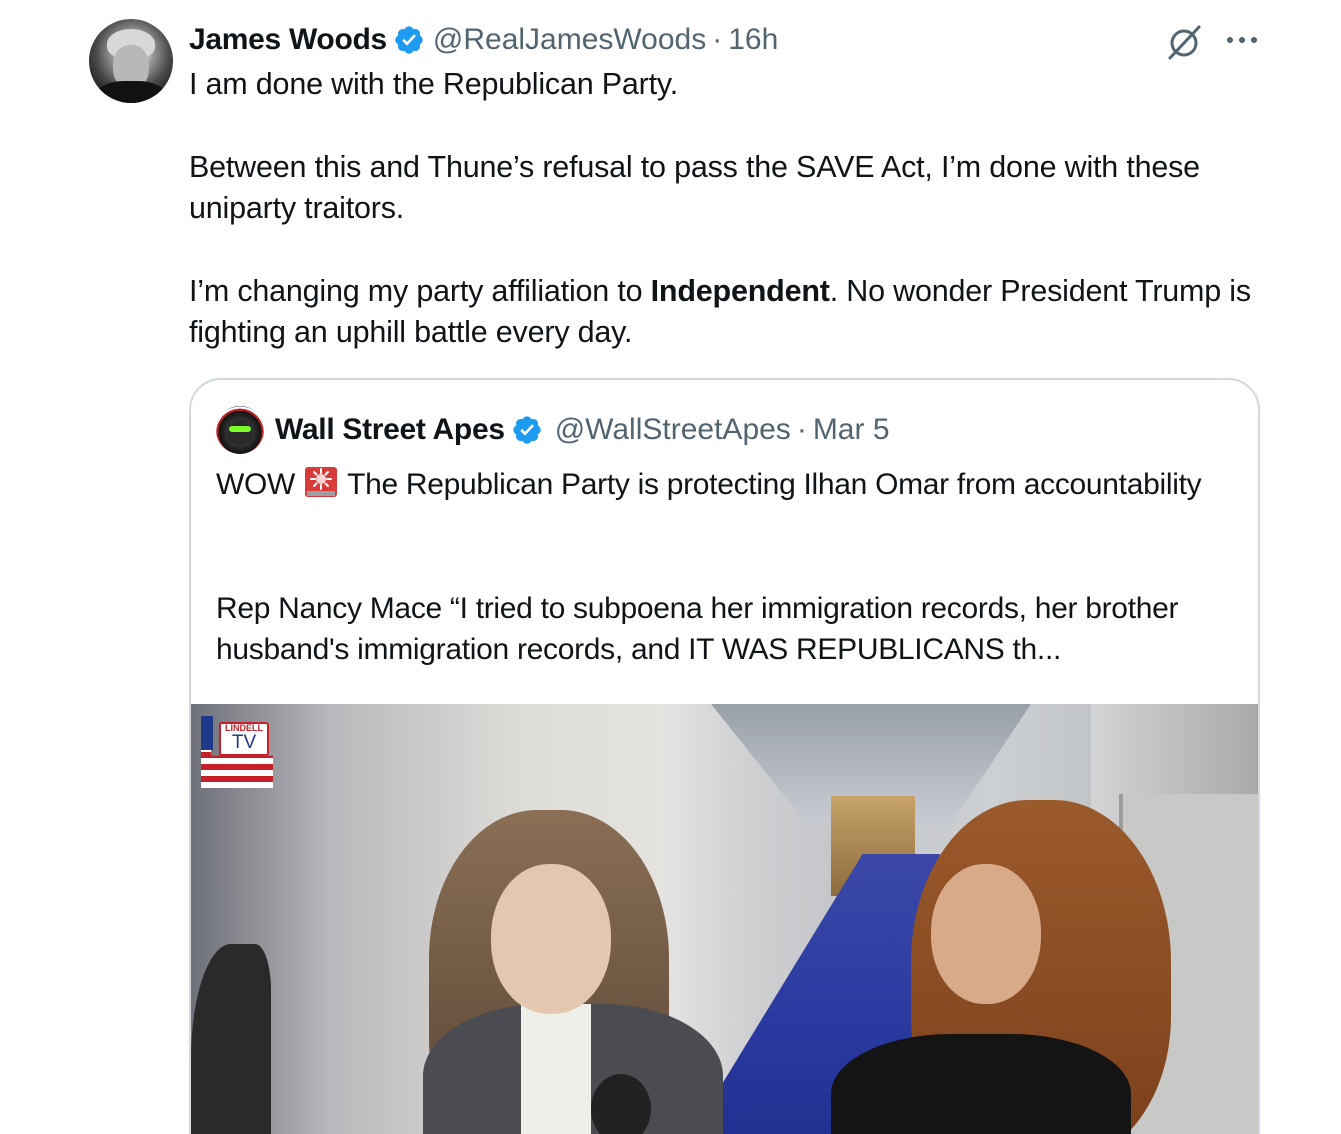 This screenshot has width=1341, height=1134. What do you see at coordinates (433, 84) in the screenshot?
I see `tweet-text-line1: I am done with the Republican Party.` at bounding box center [433, 84].